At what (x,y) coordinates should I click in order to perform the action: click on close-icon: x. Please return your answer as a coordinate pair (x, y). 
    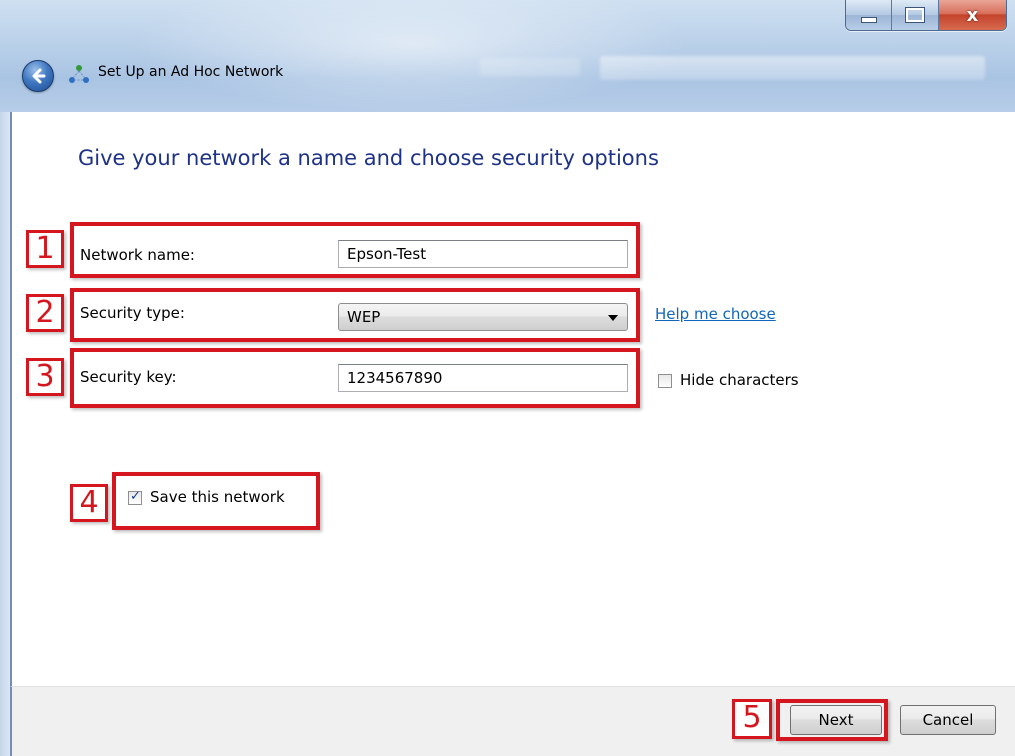
    Looking at the image, I should click on (972, 15).